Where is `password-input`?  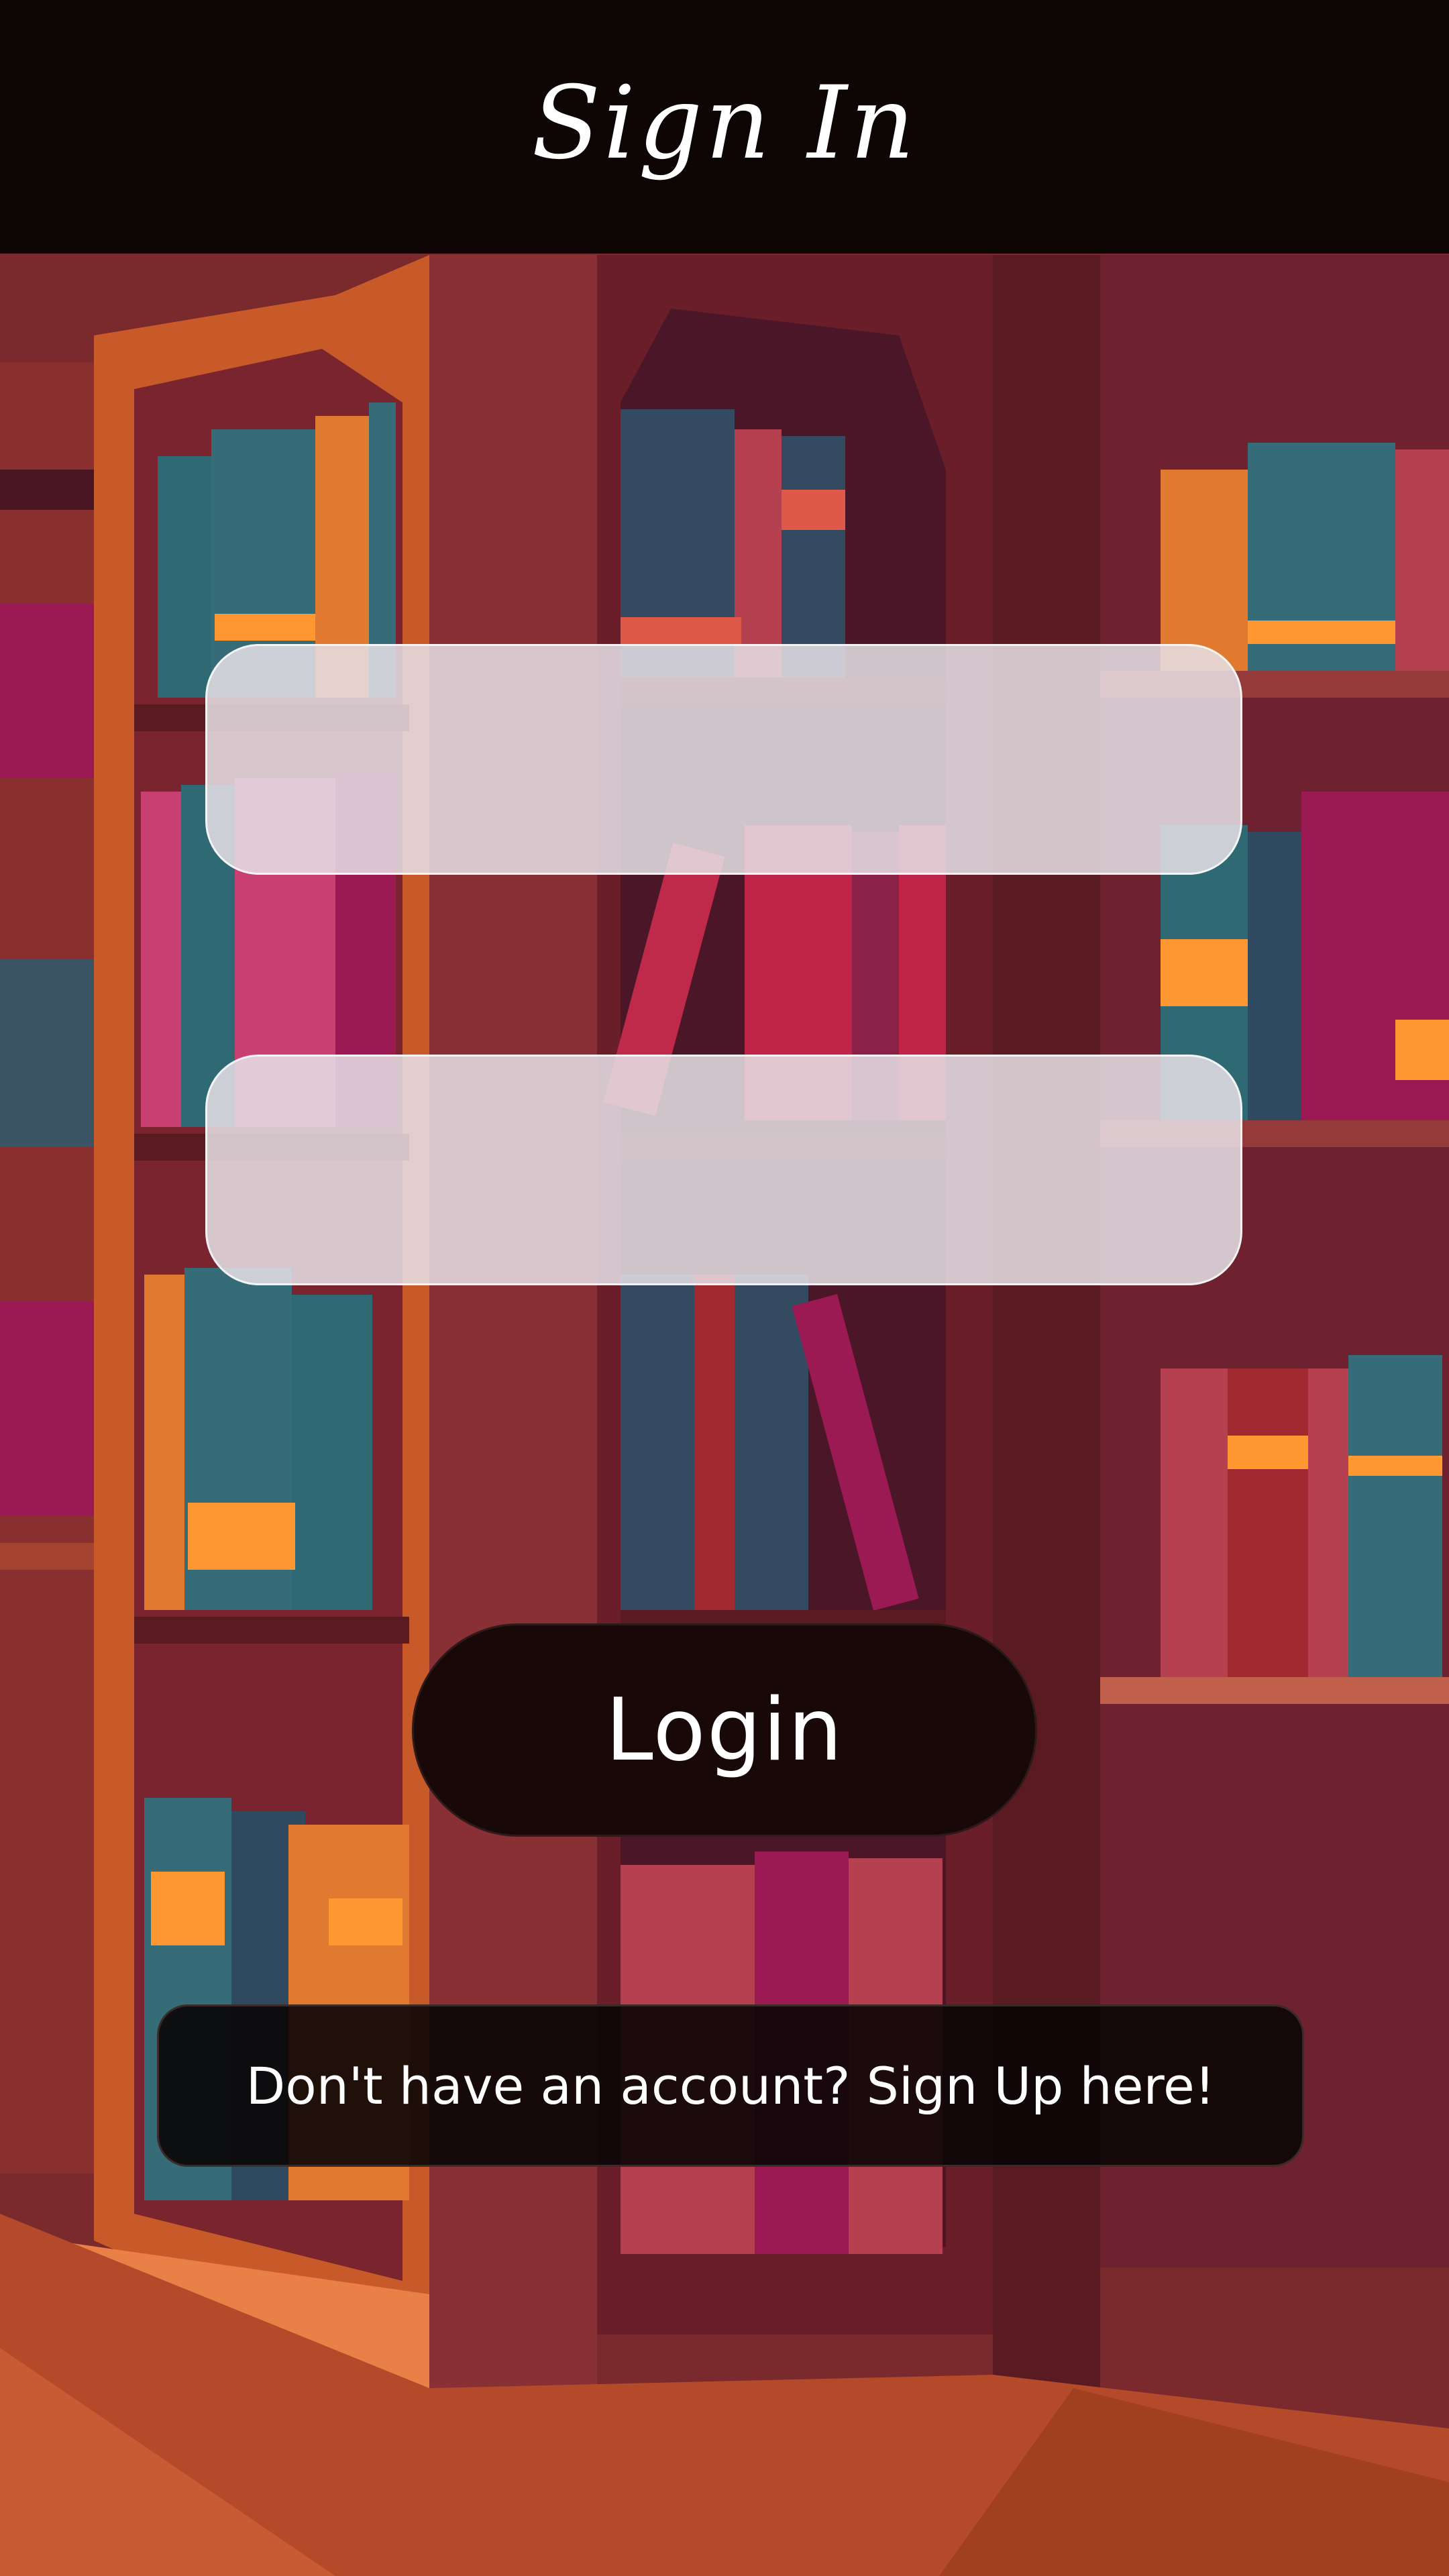
password-input is located at coordinates (723, 1170).